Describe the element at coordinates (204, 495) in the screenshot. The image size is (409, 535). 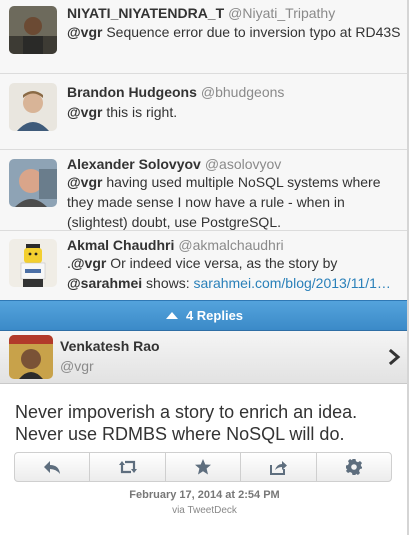
I see `tweet-timestamp: February 17, 2014 at 2:54 PM` at that location.